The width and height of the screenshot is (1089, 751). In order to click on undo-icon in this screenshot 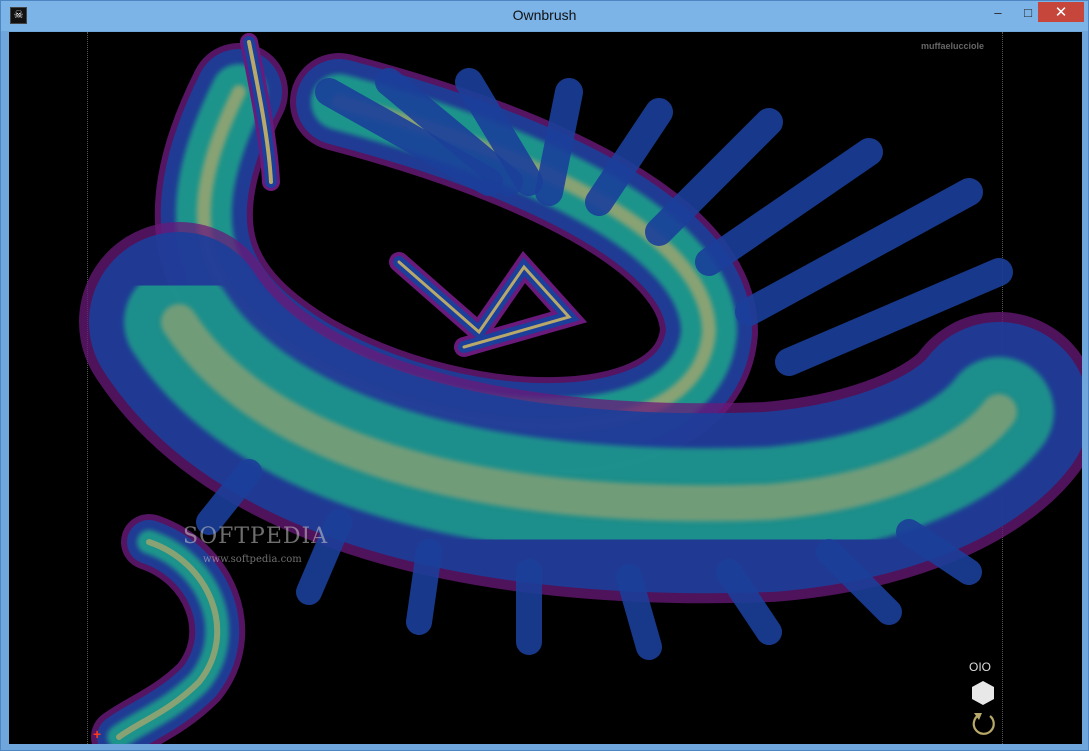, I will do `click(984, 723)`.